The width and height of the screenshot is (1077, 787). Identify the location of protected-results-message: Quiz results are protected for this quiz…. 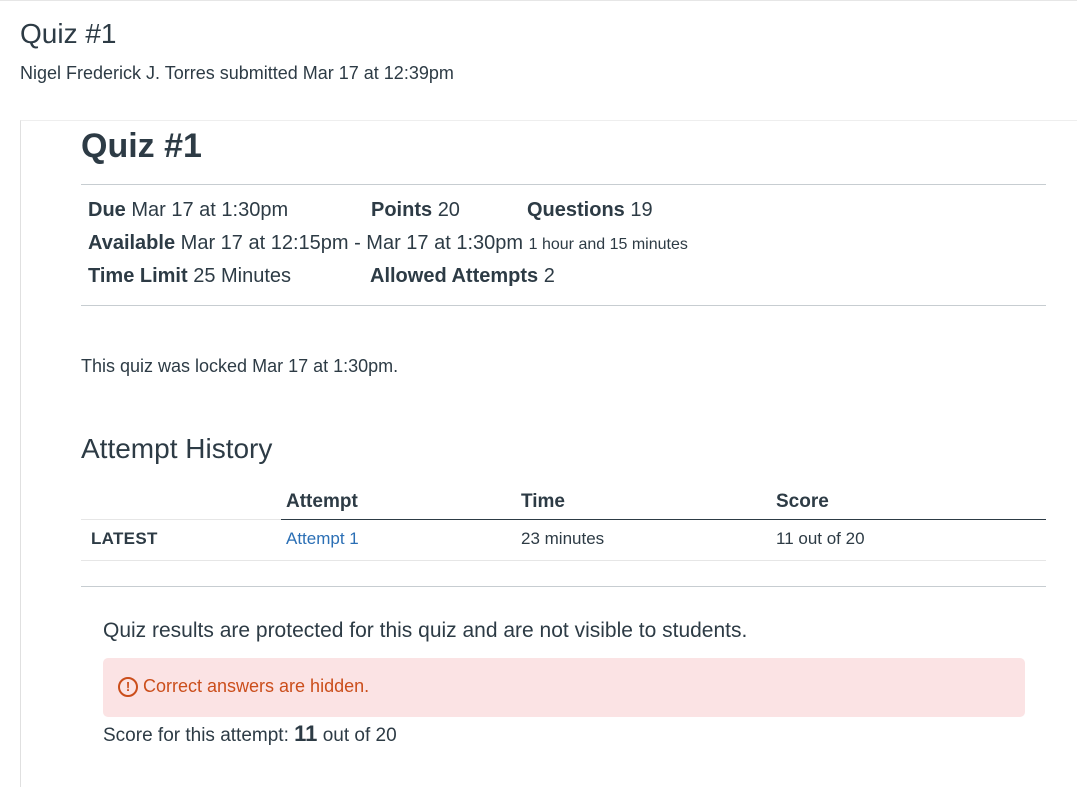
(425, 630).